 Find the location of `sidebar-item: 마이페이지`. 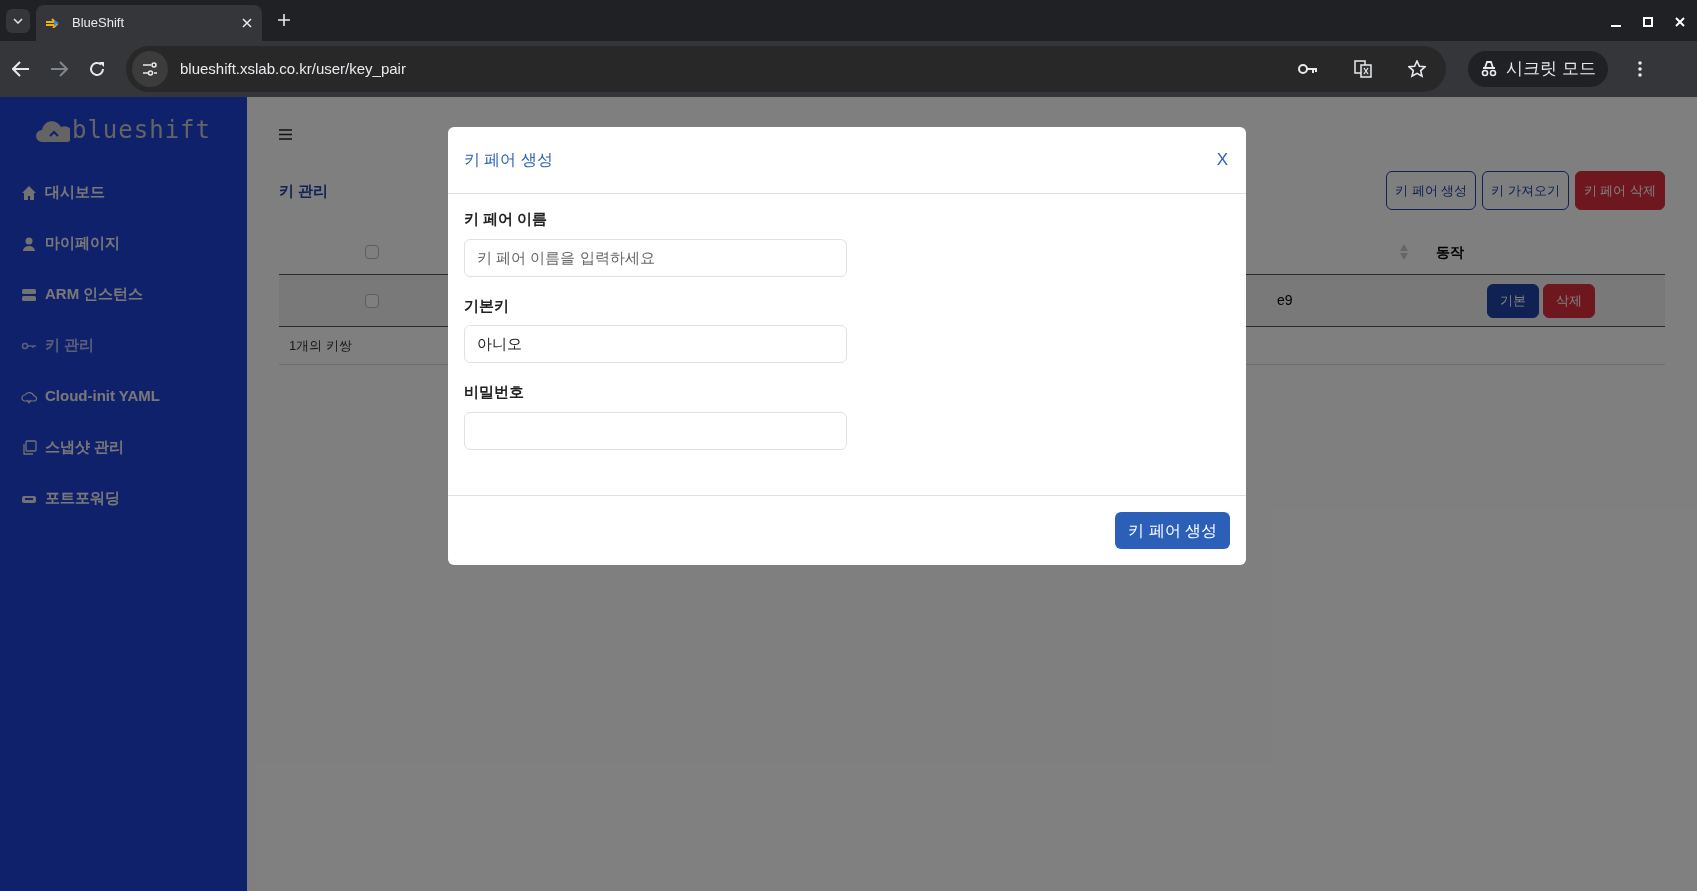

sidebar-item: 마이페이지 is located at coordinates (123, 243).